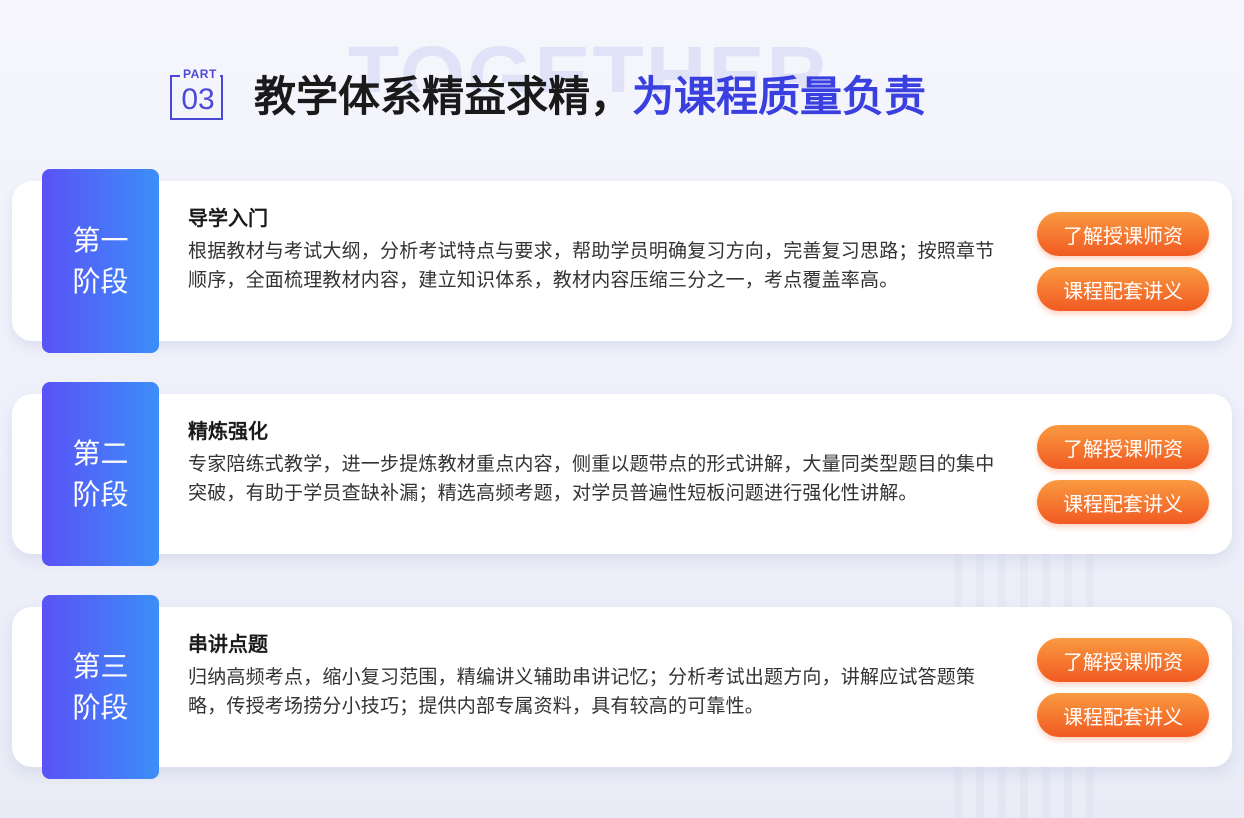  I want to click on stage-title: 导学入门, so click(228, 218).